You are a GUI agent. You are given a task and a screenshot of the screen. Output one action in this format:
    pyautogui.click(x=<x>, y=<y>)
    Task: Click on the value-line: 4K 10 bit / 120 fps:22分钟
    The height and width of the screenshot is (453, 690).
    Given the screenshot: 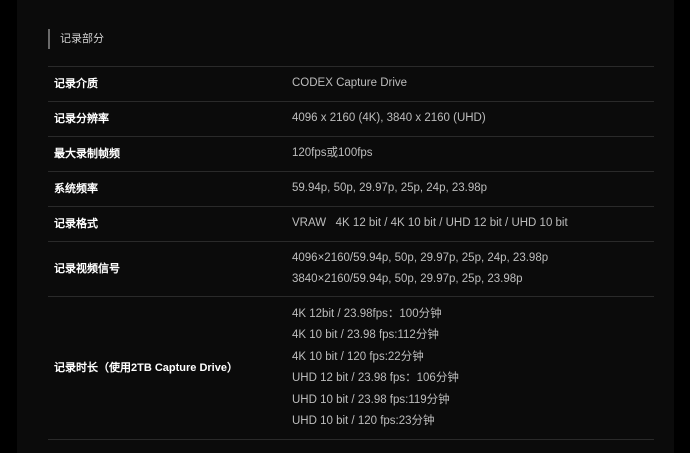 What is the action you would take?
    pyautogui.click(x=358, y=356)
    